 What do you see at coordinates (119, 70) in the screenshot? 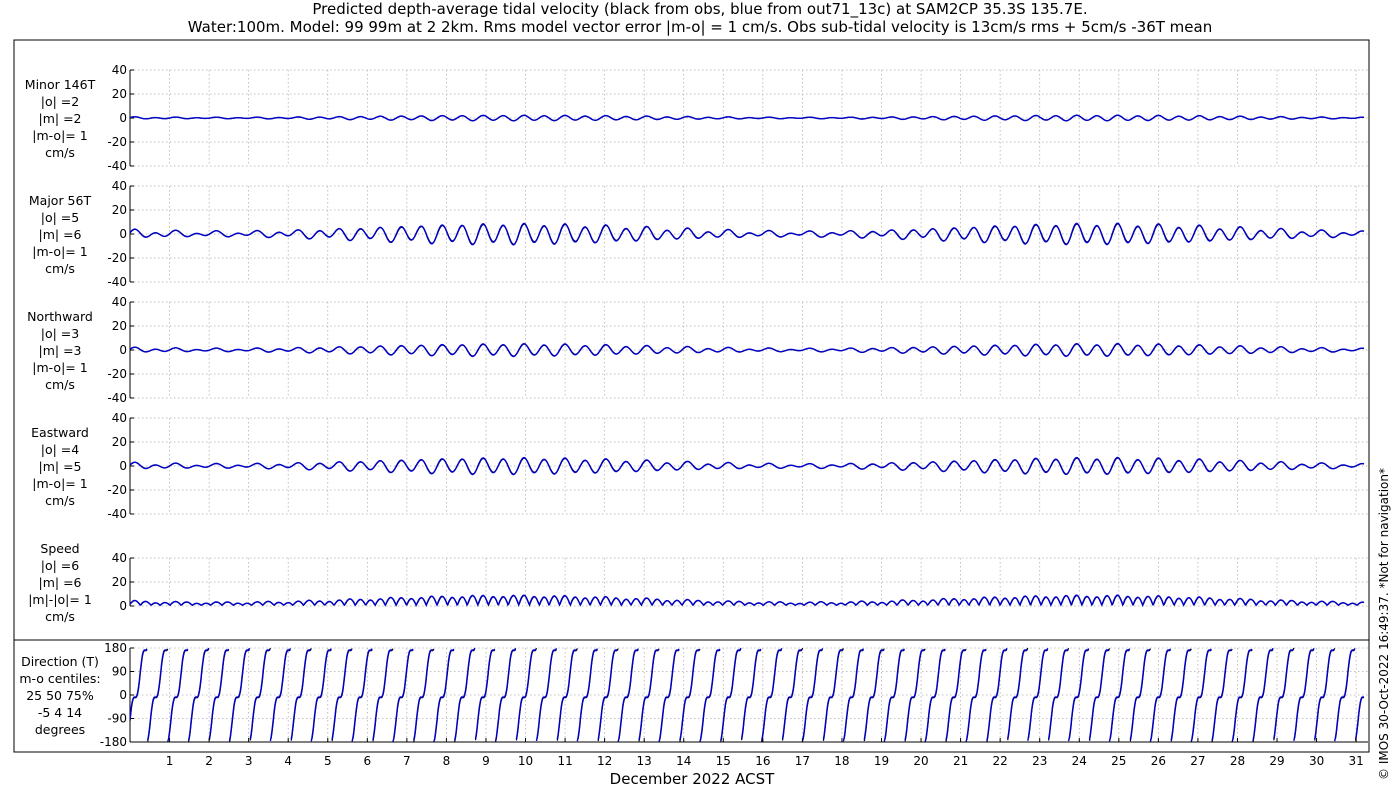
I see `panel-minor-ytick-label-0: 40` at bounding box center [119, 70].